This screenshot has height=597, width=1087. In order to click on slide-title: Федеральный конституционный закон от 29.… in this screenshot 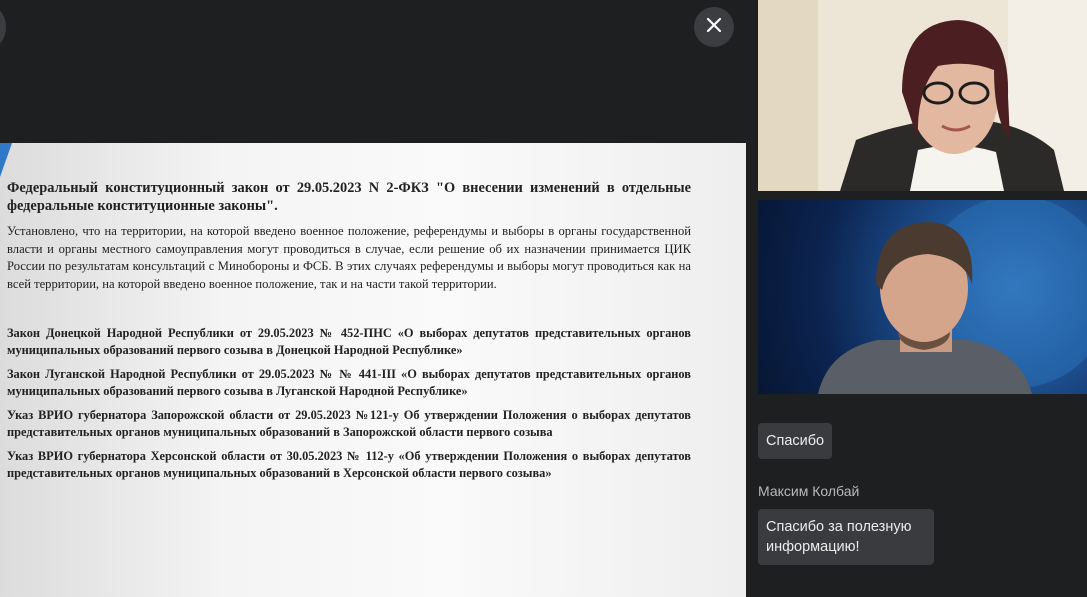, I will do `click(349, 197)`.